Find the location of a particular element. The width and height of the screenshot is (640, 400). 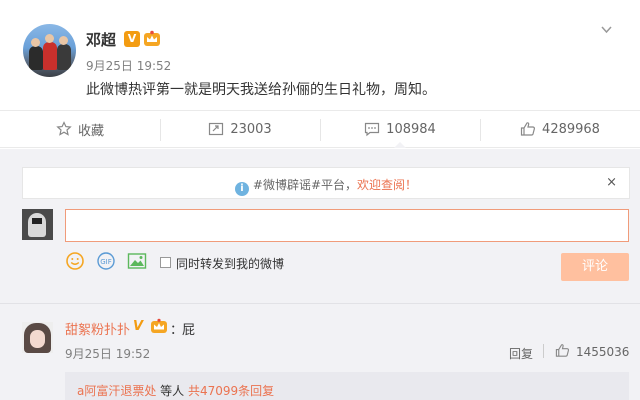

like-count: 4289968 is located at coordinates (571, 129).